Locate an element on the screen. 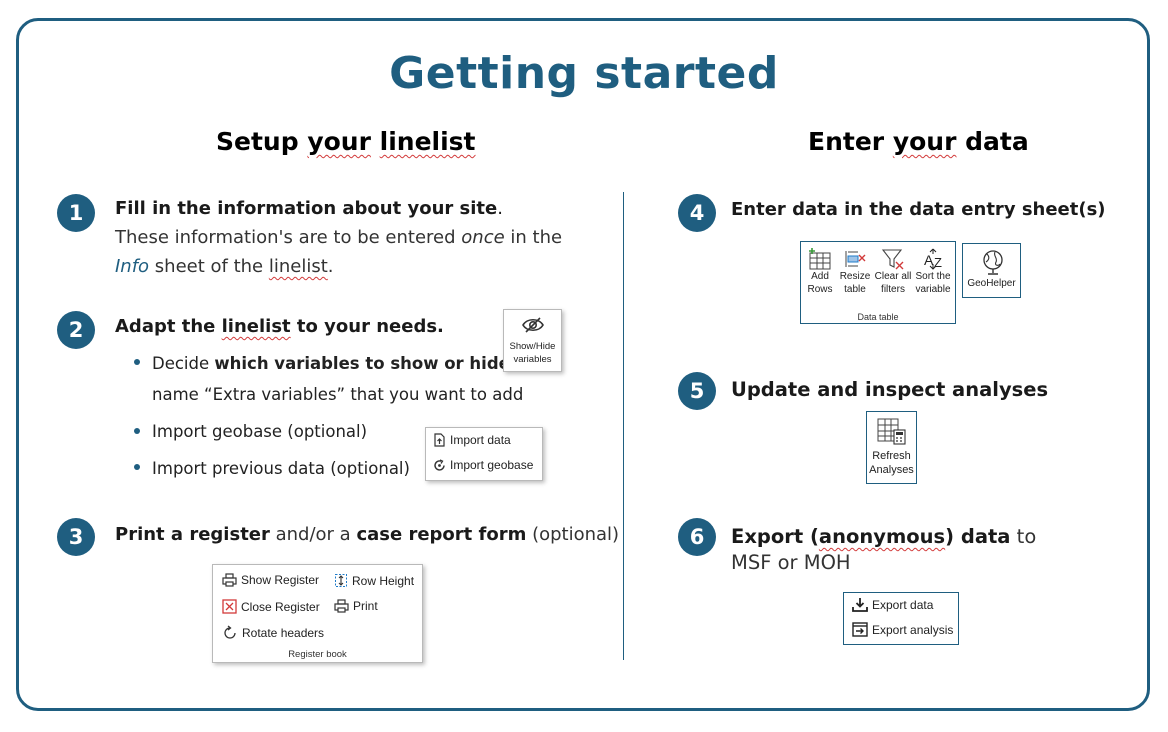  add-rows-label-1: Add is located at coordinates (820, 276).